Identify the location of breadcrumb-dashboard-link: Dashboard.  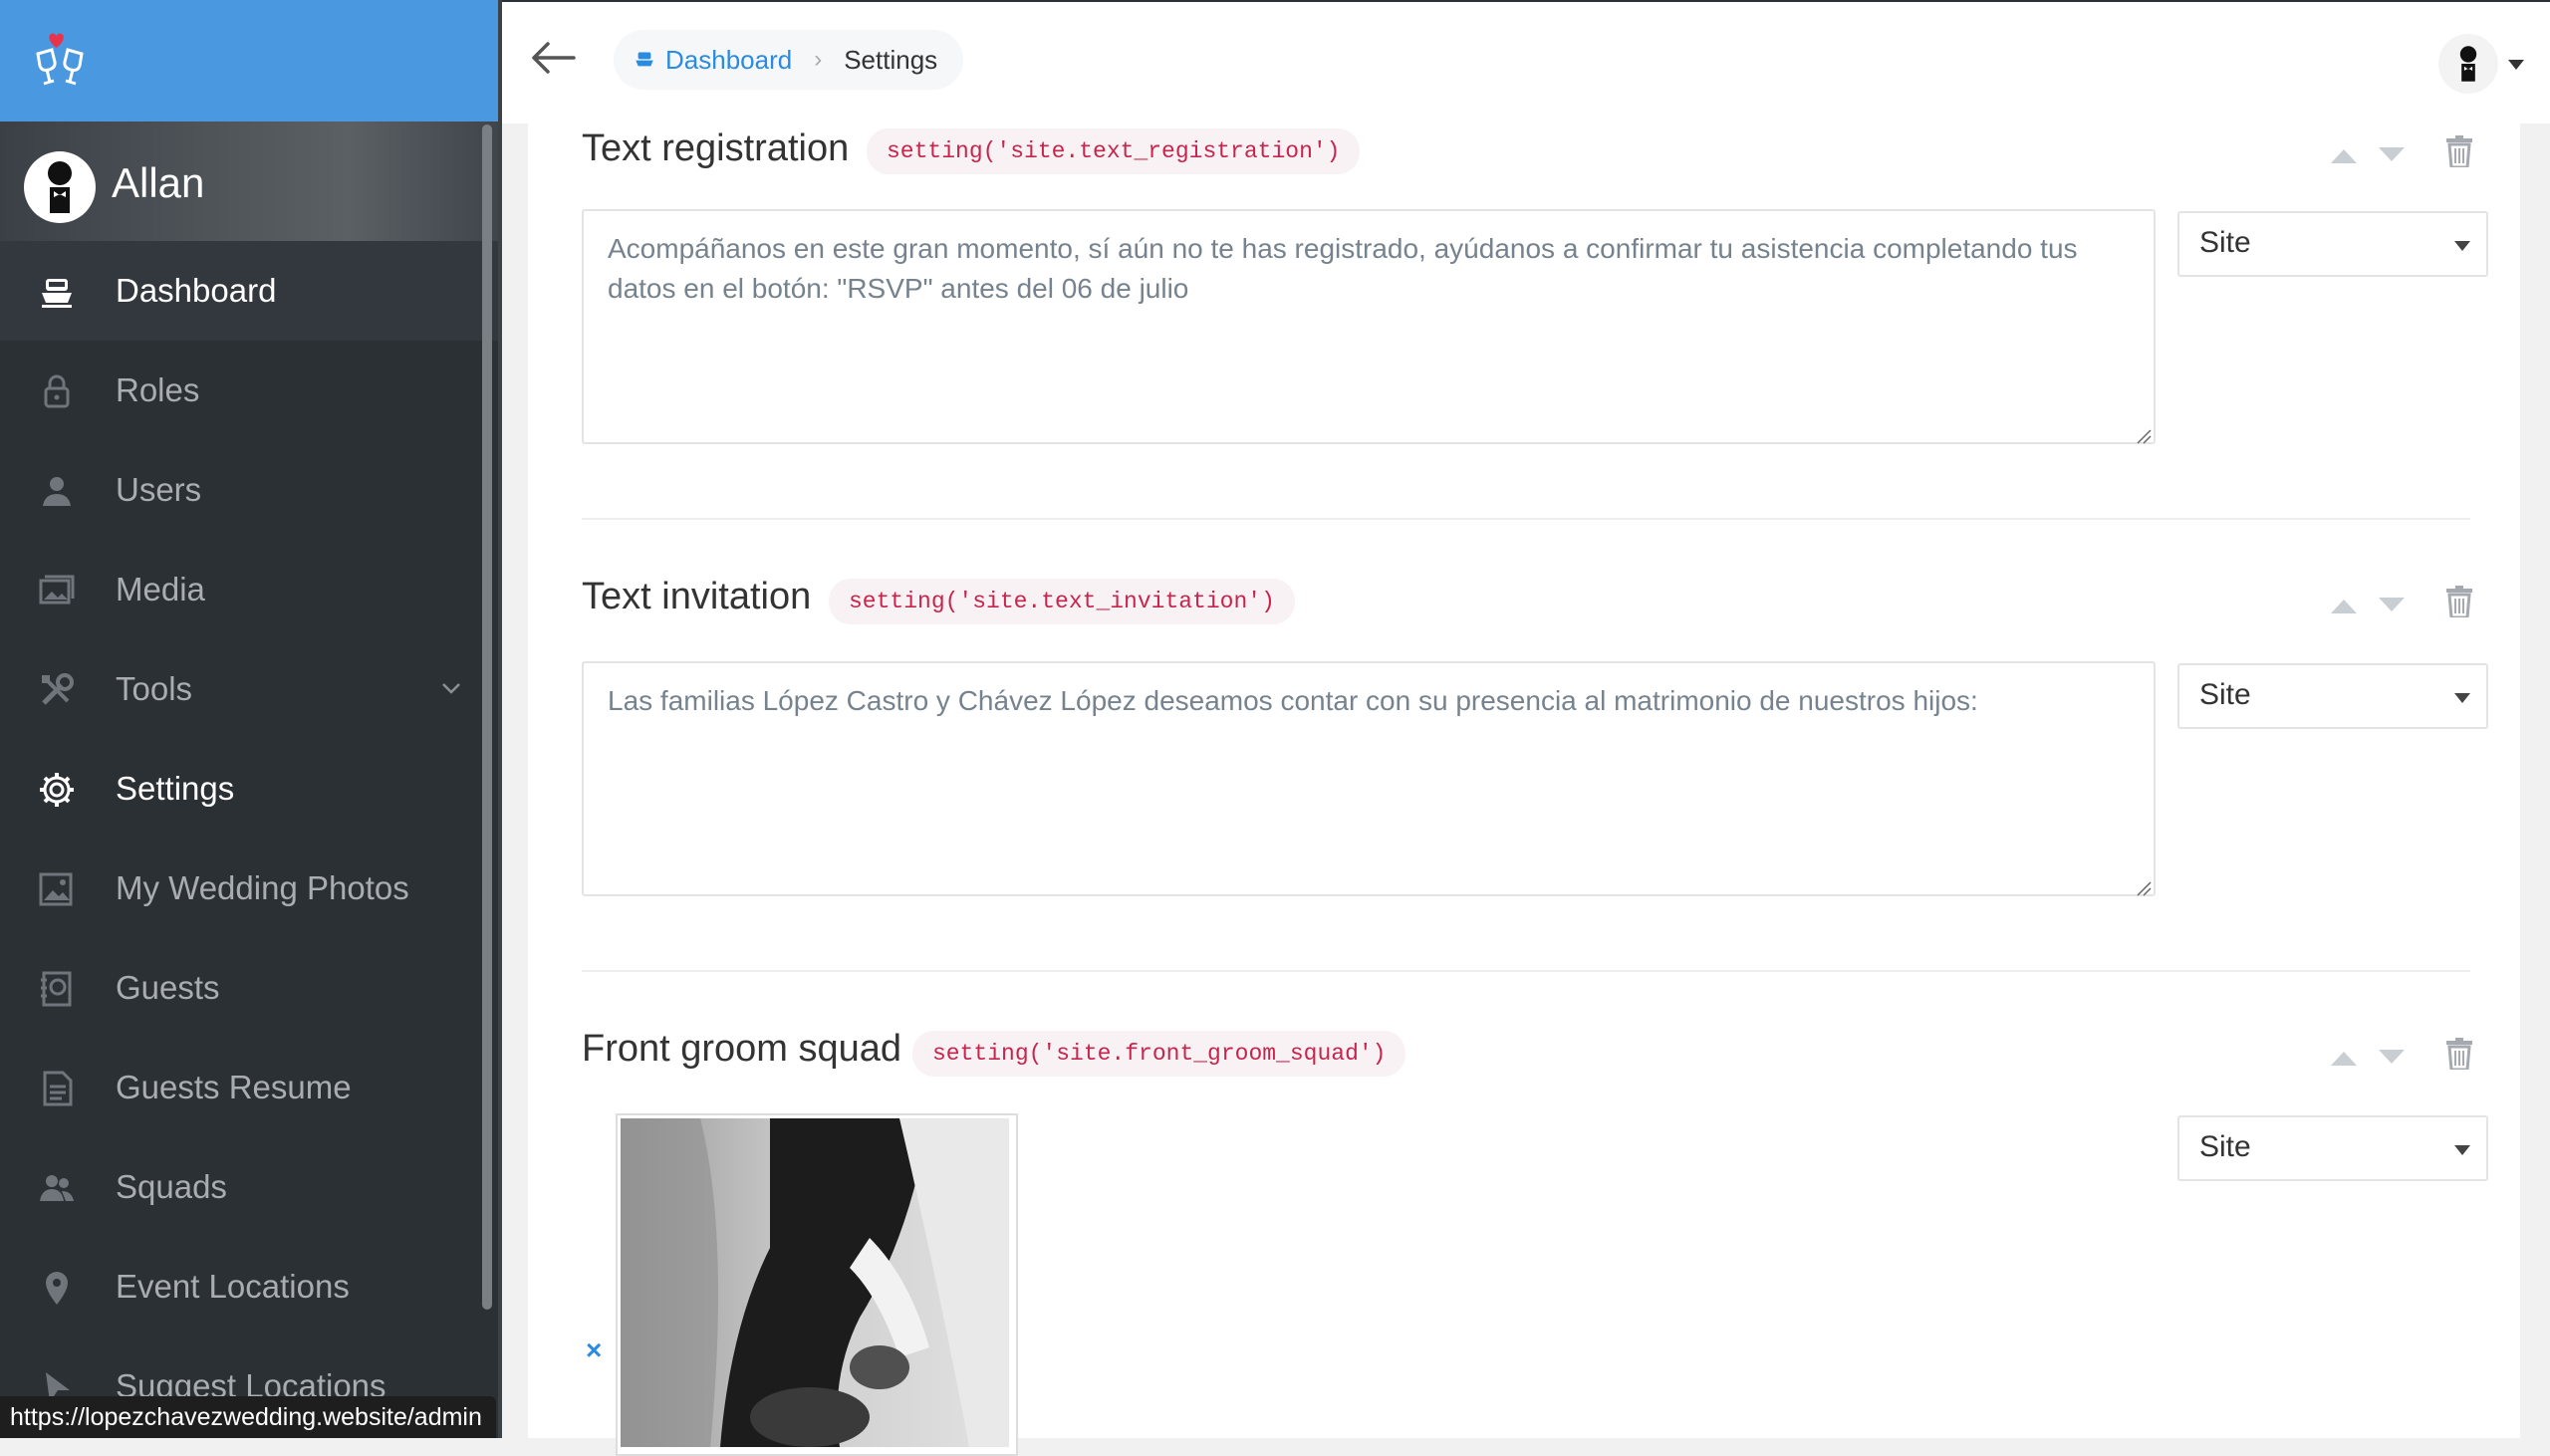
(713, 60).